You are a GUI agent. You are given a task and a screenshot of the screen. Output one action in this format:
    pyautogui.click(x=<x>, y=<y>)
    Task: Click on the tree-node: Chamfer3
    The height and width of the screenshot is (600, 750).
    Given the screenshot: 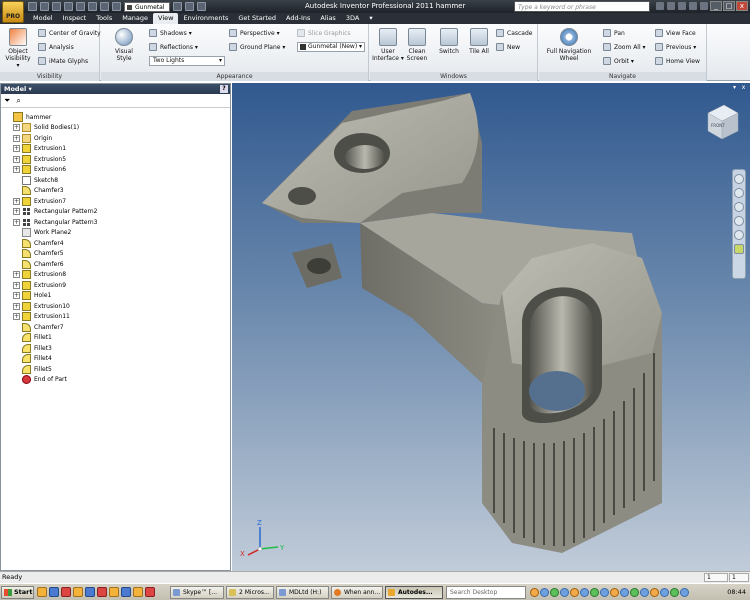 What is the action you would take?
    pyautogui.click(x=117, y=191)
    